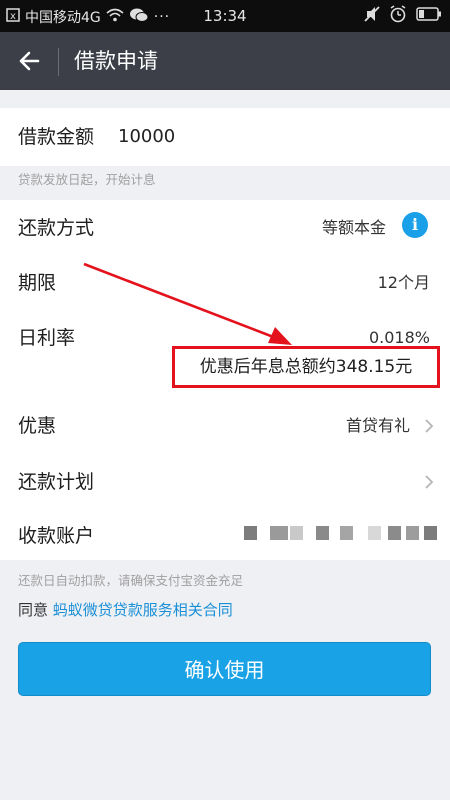  I want to click on agree-prefix: 同意, so click(33, 610).